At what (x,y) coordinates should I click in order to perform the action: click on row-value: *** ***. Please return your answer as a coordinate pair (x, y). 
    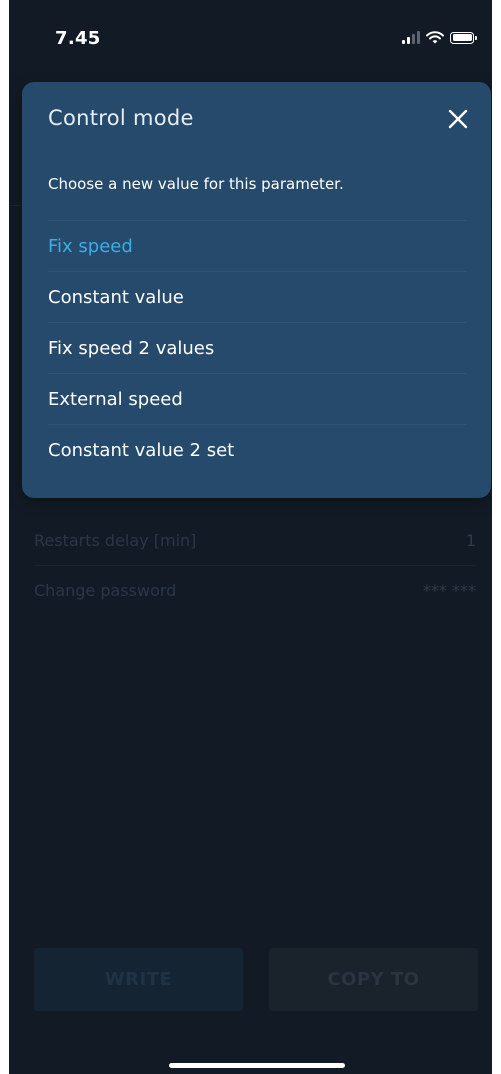
    Looking at the image, I should click on (449, 590).